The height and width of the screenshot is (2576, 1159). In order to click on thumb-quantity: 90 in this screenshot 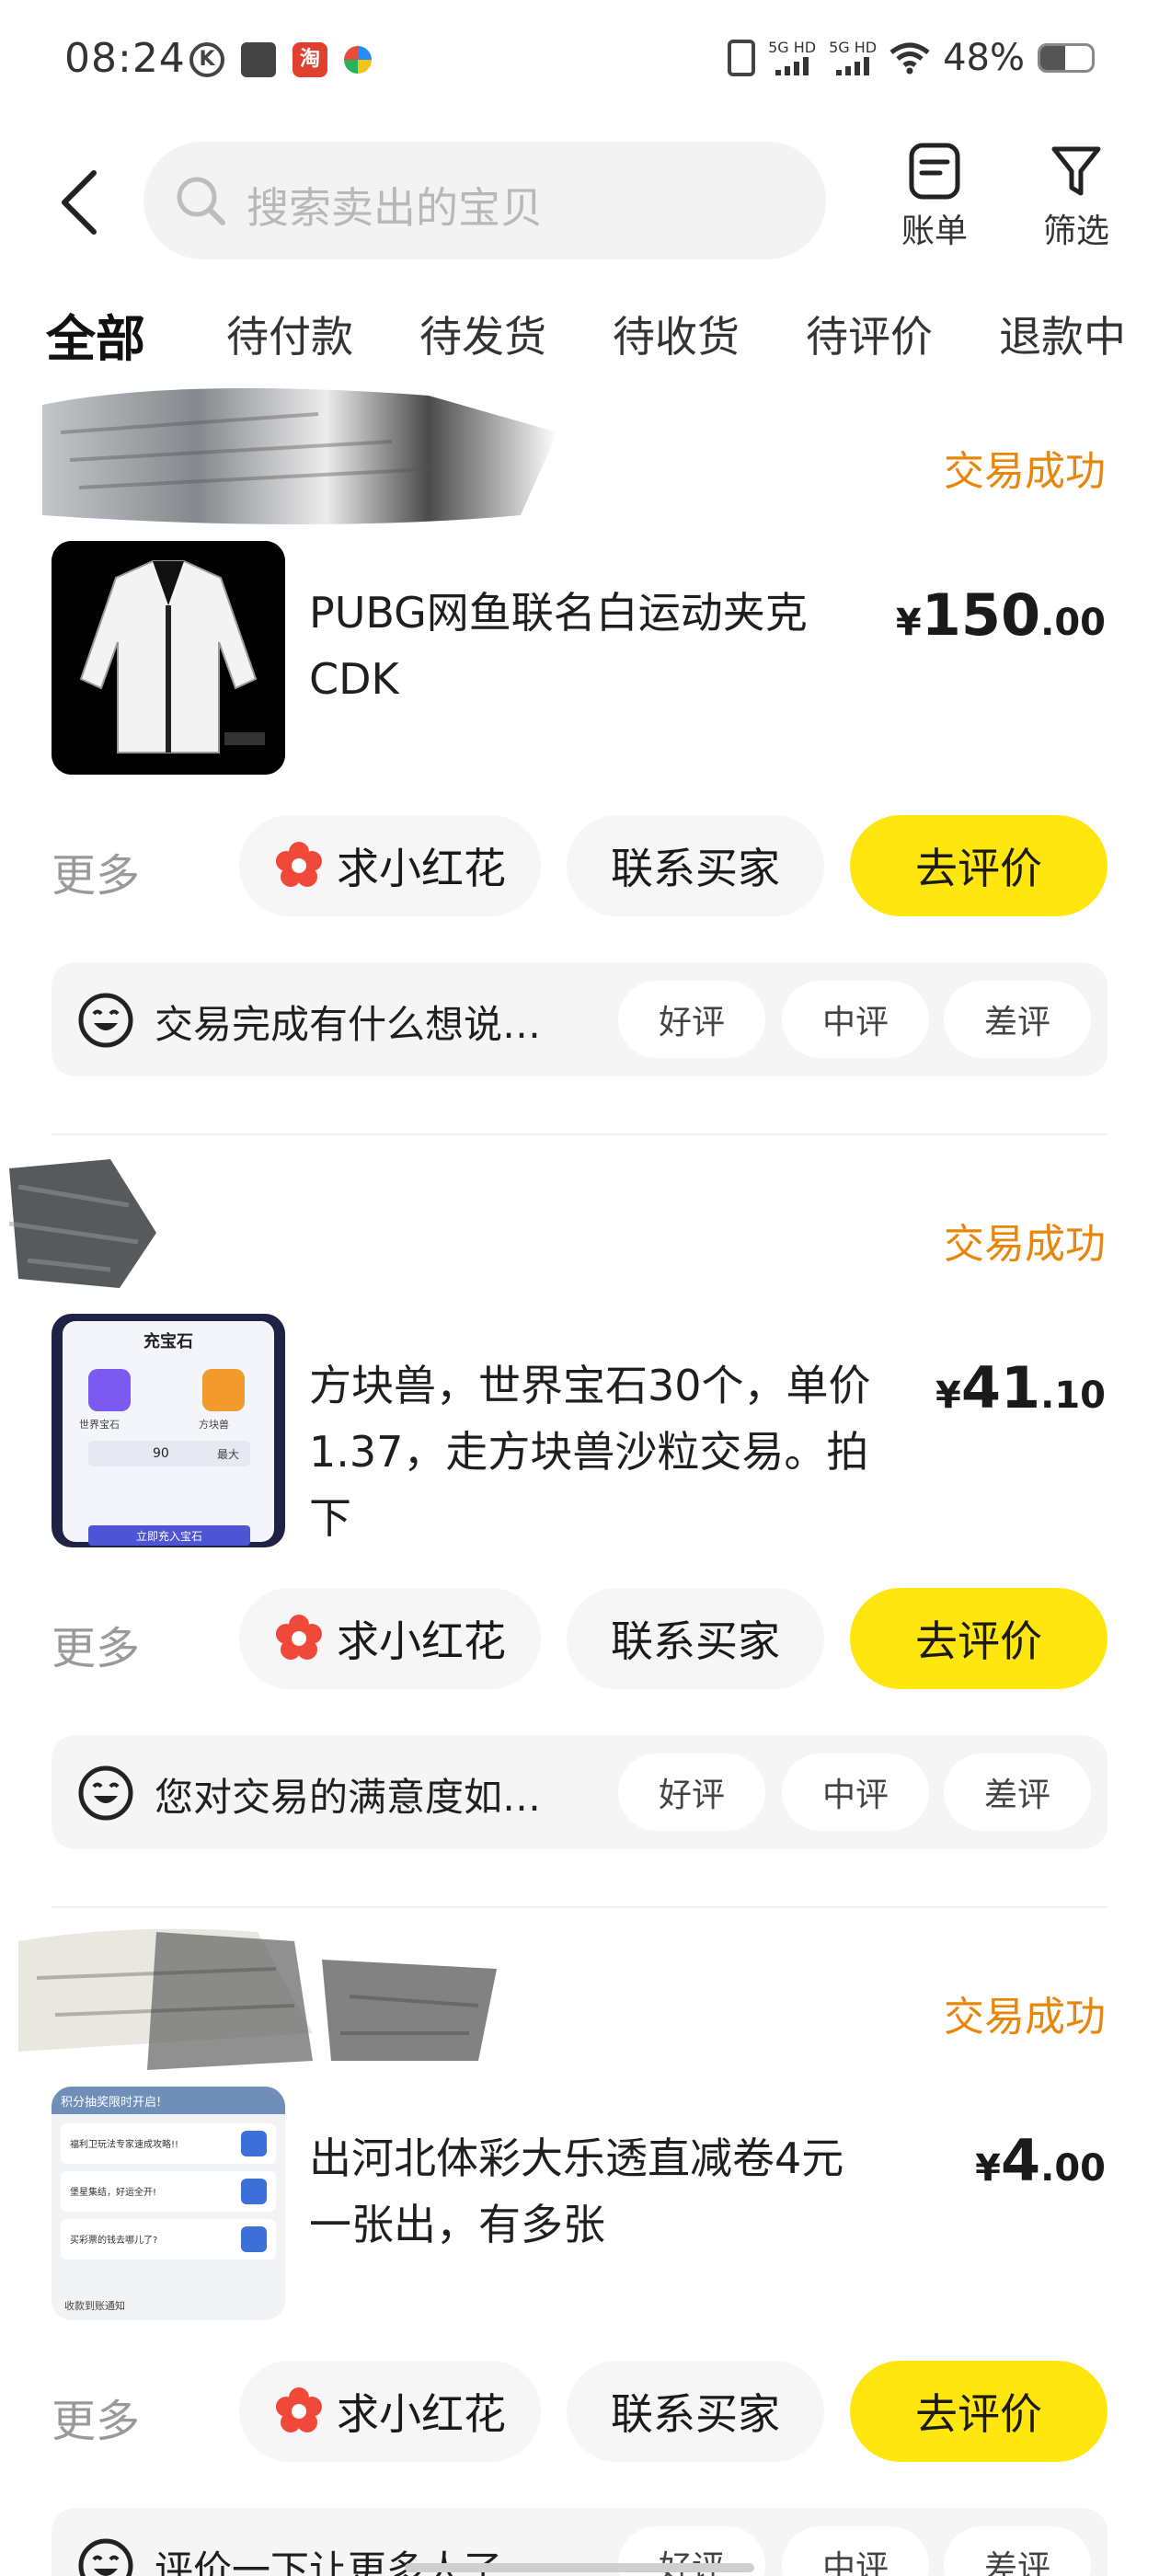, I will do `click(161, 1453)`.